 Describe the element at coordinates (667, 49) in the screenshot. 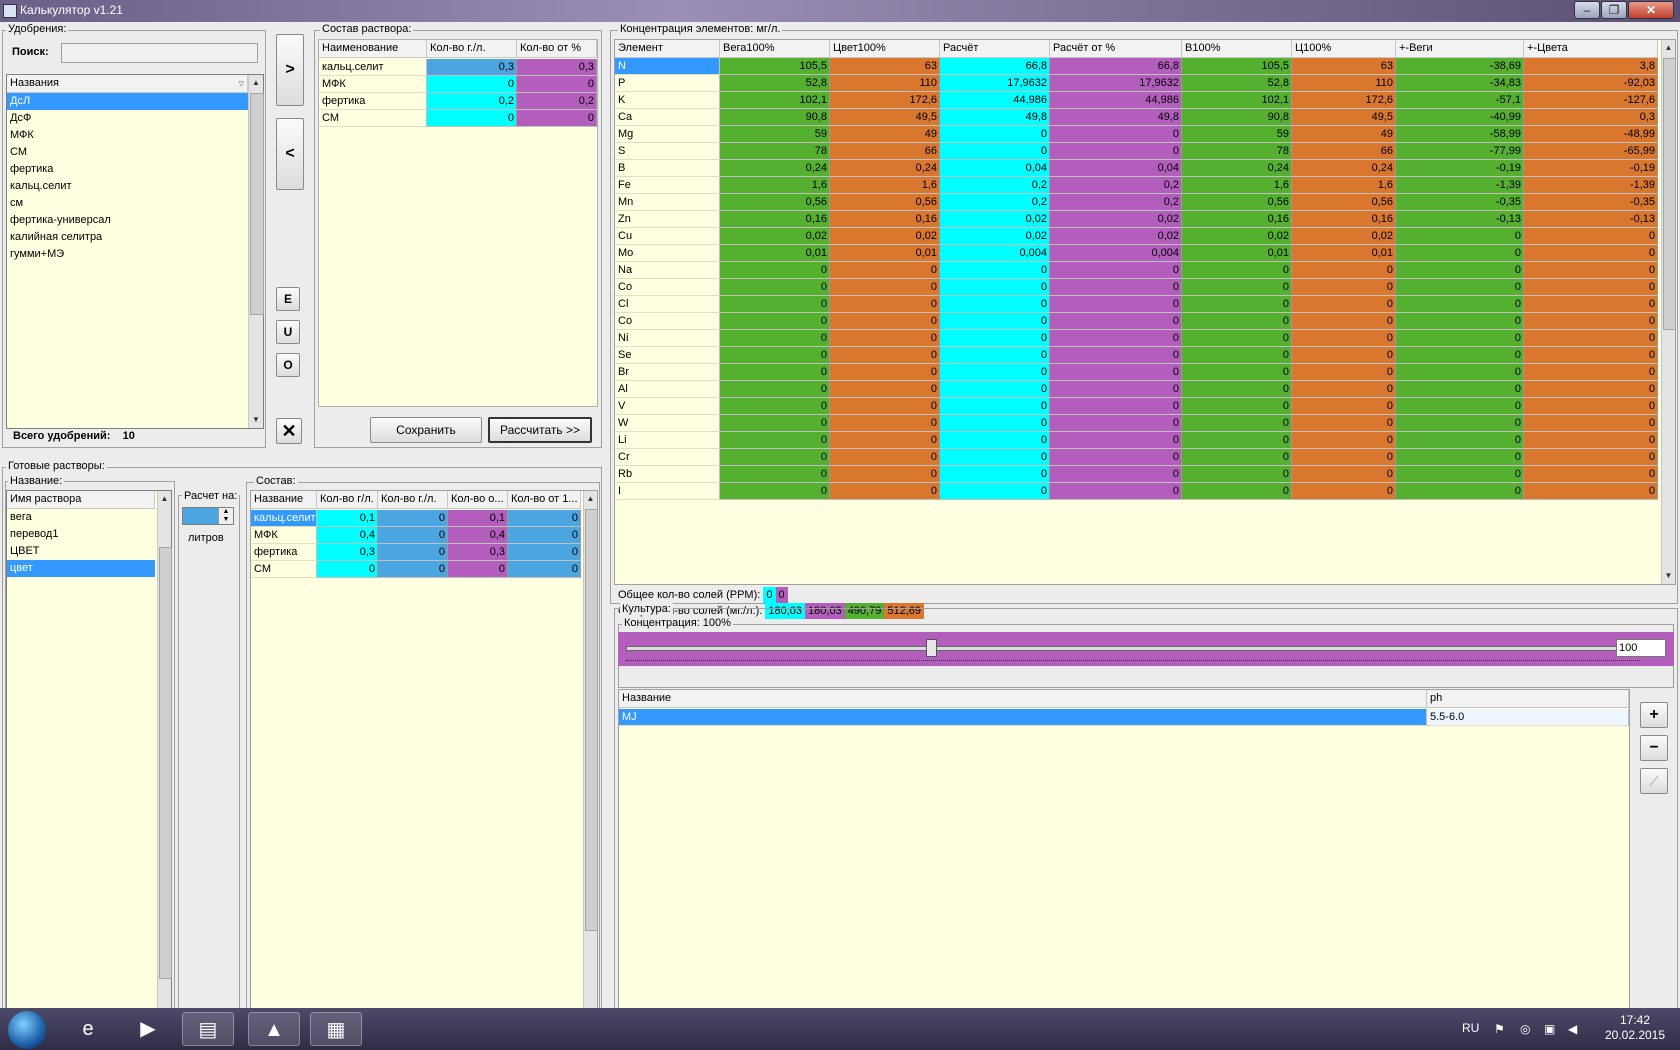

I see `concentration-header-0: Элемент` at that location.